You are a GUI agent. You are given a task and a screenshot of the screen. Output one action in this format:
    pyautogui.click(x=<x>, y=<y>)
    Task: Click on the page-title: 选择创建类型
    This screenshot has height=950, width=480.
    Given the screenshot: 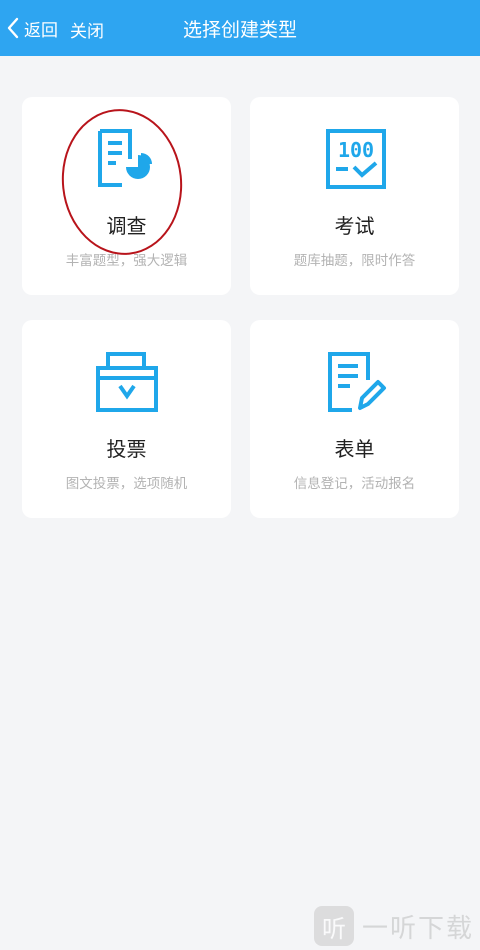 What is the action you would take?
    pyautogui.click(x=239, y=30)
    